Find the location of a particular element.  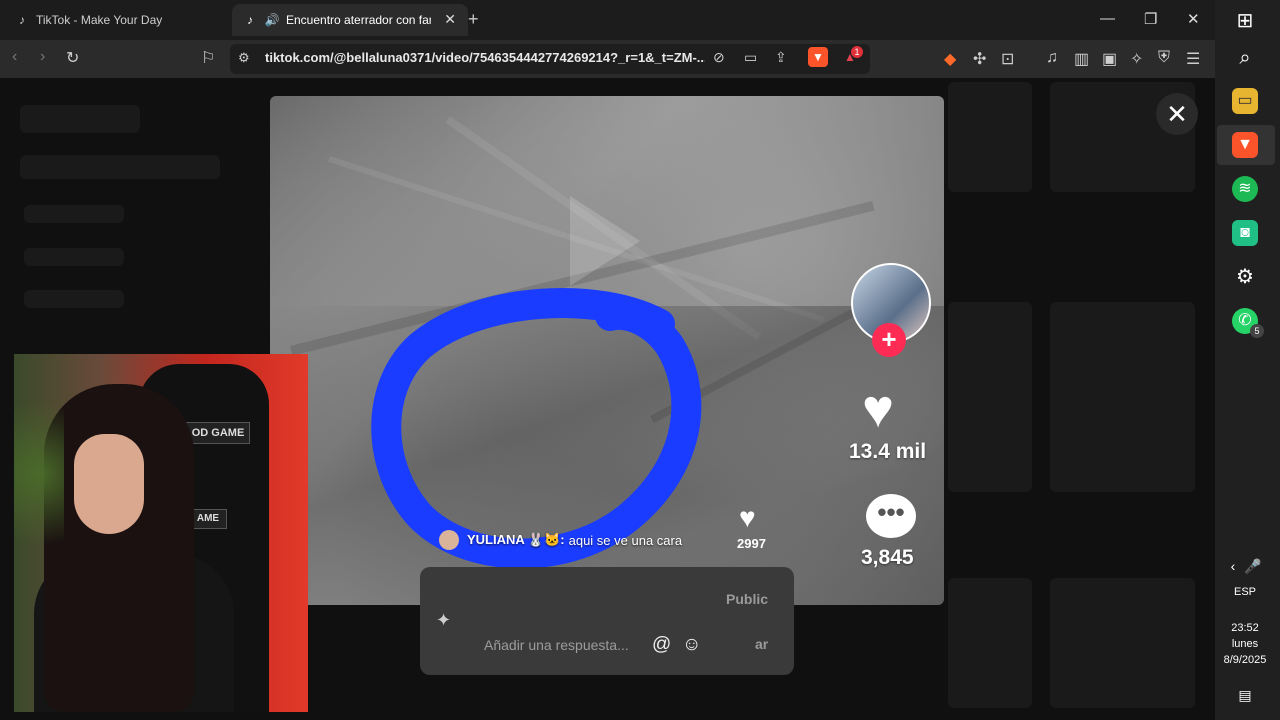

person-face is located at coordinates (109, 484).